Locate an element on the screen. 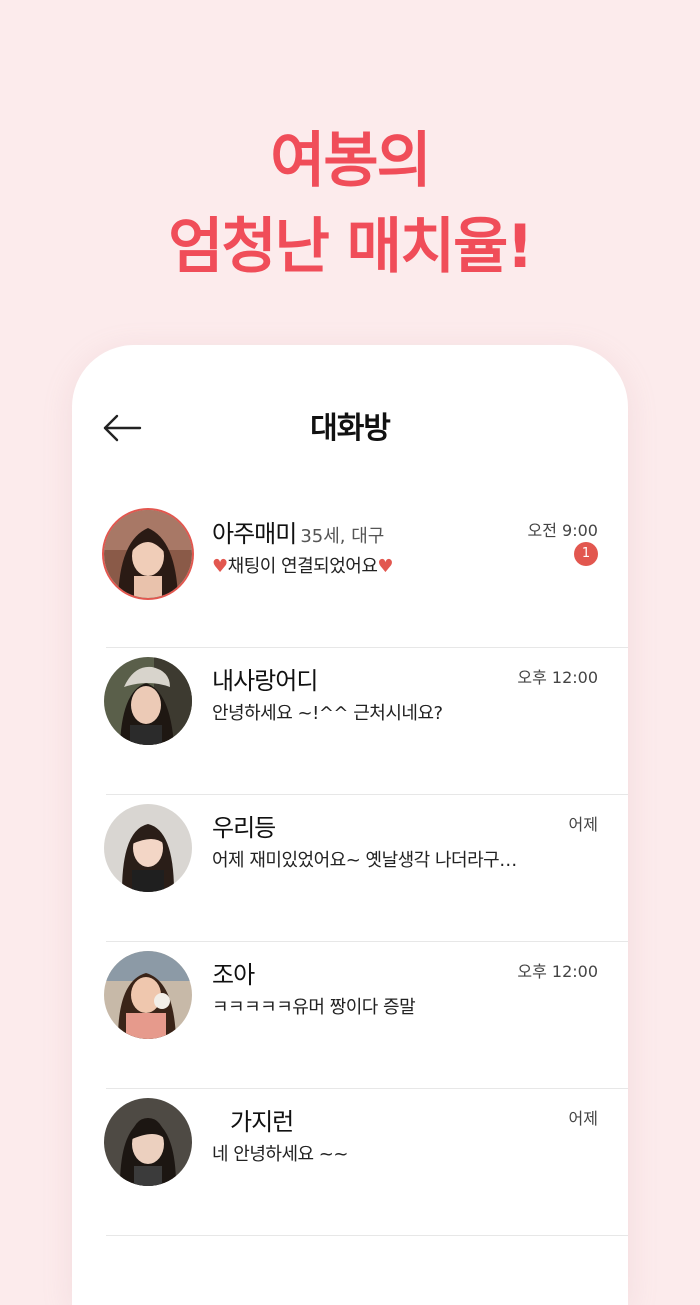 Image resolution: width=700 pixels, height=1305 pixels. chat-row: 우리등 어제 재미있었어요~ 옛날생각 나더라구… 어제 is located at coordinates (366, 868).